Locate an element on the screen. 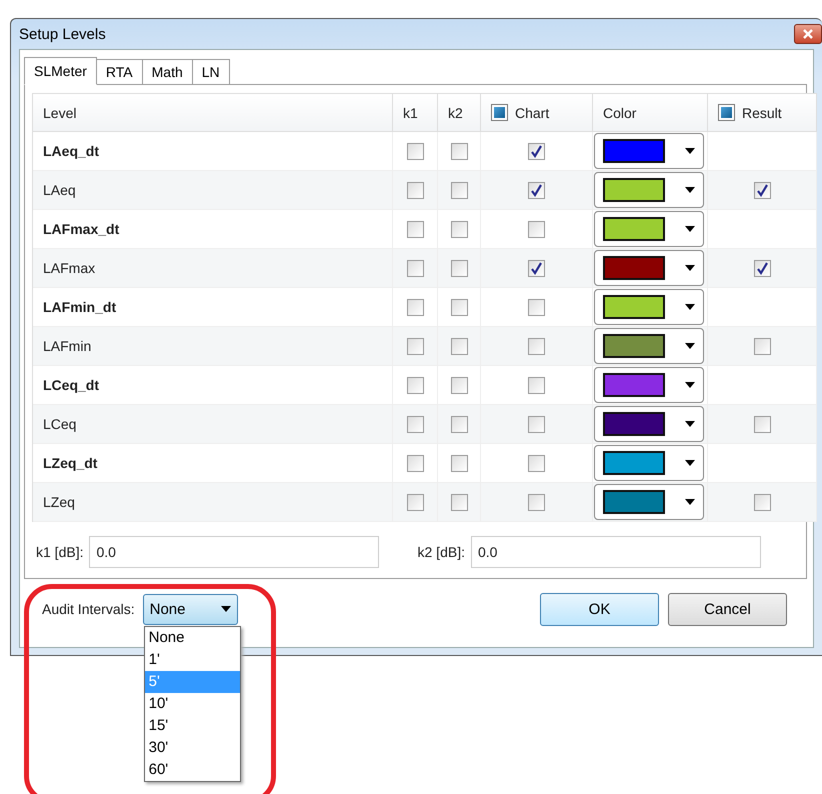 This screenshot has width=822, height=794. window-title: Setup Levels is located at coordinates (62, 34).